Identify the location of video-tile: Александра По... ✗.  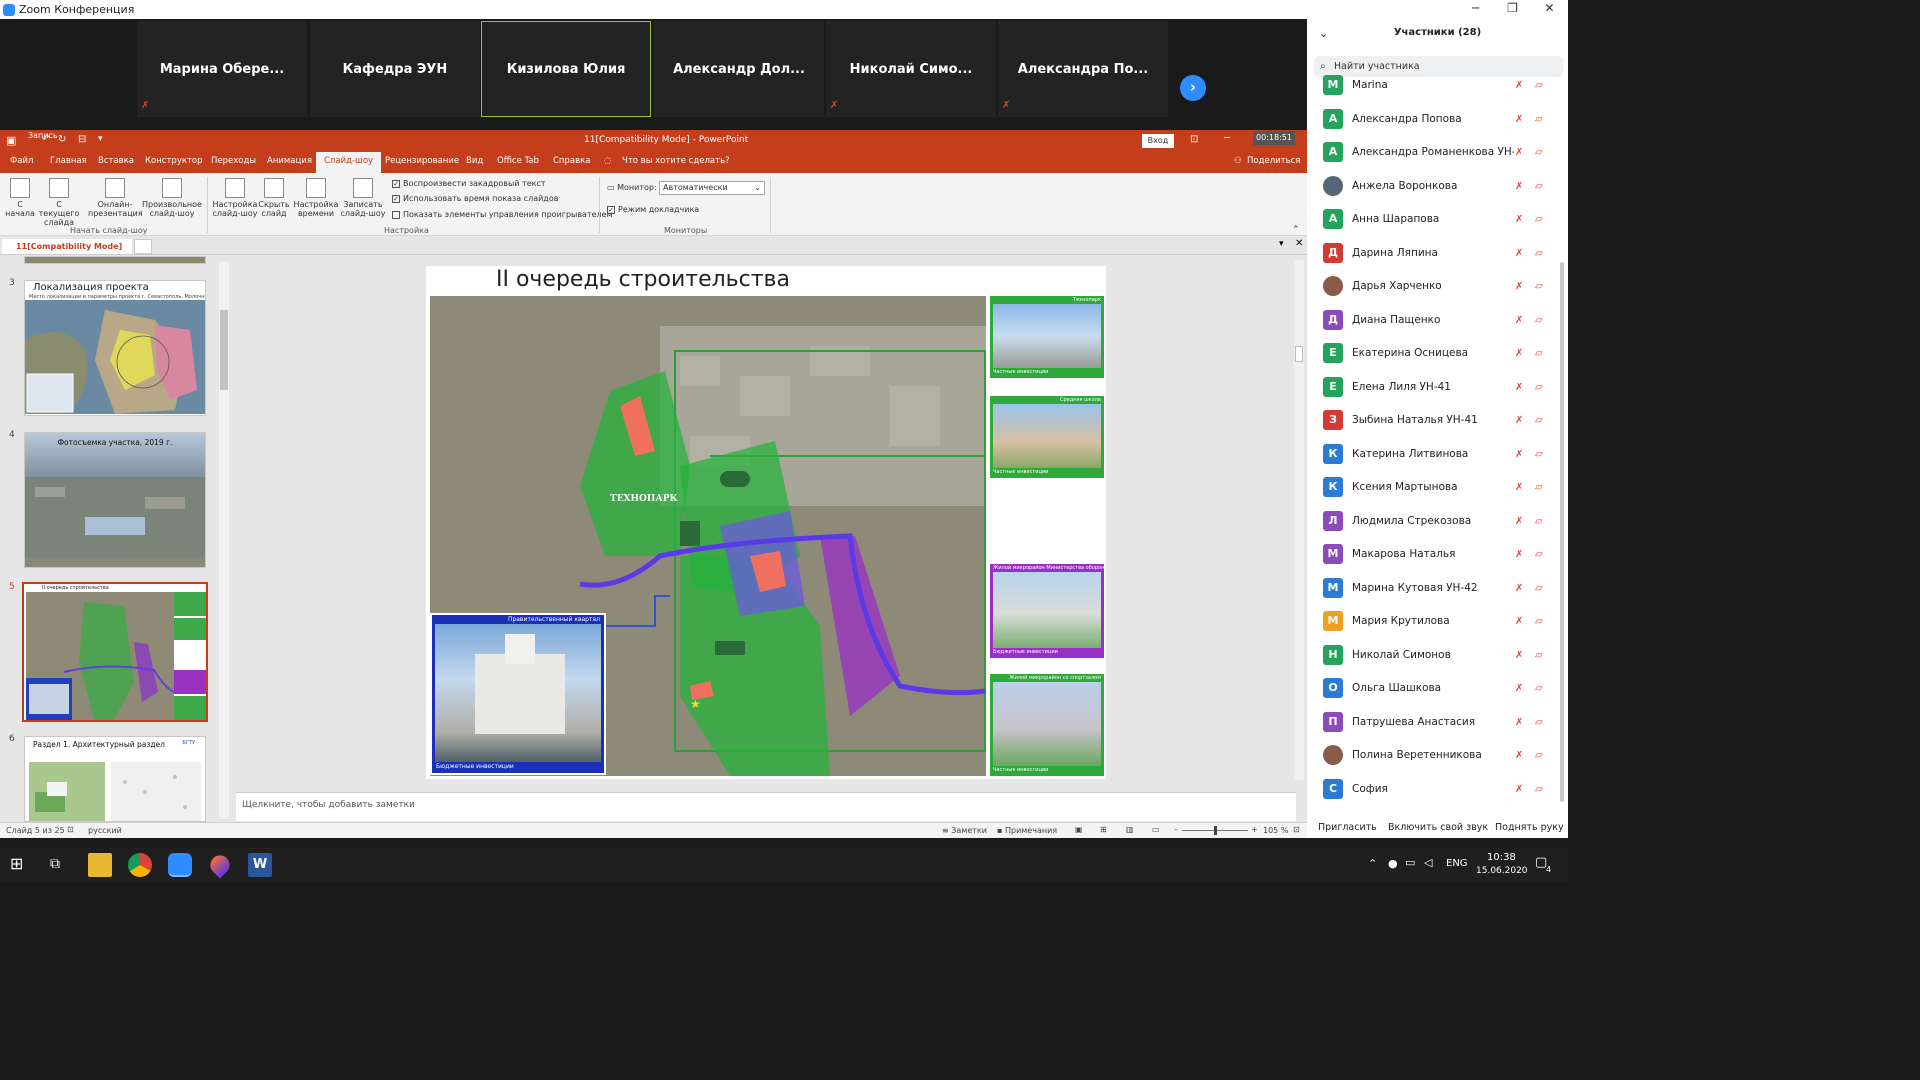
(1083, 69).